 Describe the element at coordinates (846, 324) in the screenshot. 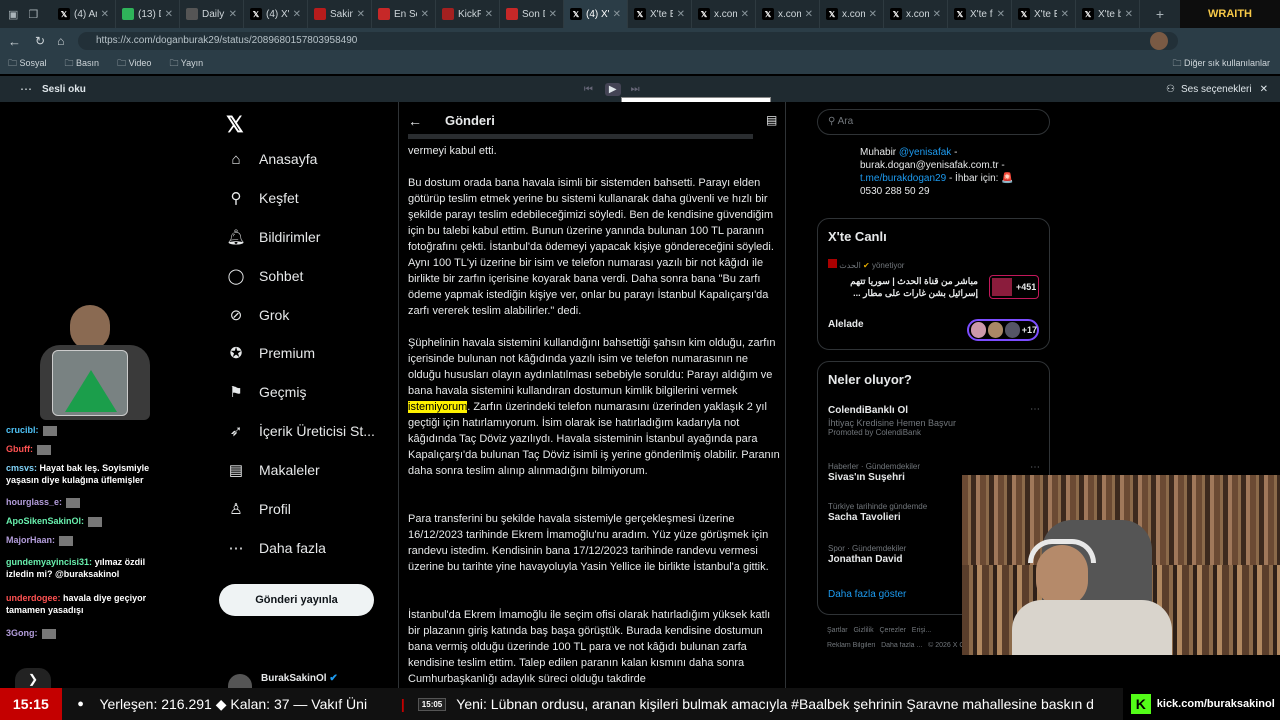

I see `live2-name: Alelade` at that location.